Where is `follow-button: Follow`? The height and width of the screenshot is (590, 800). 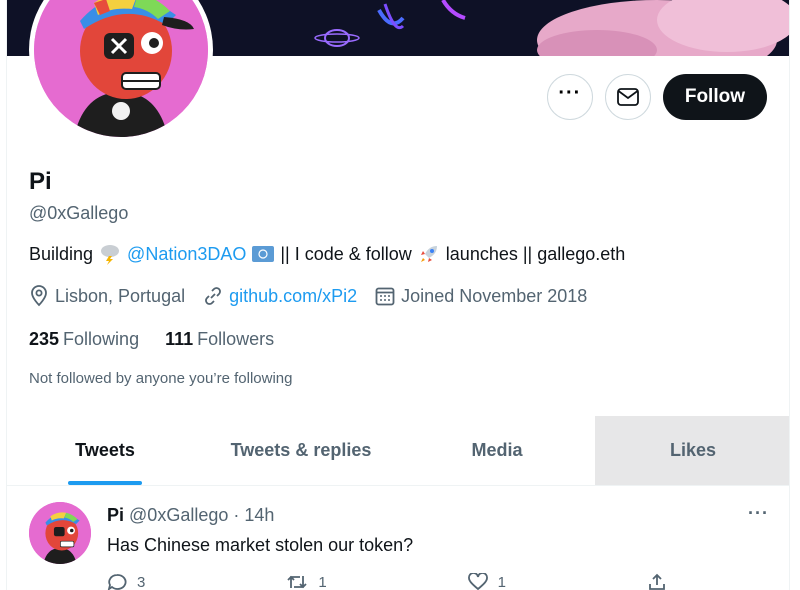
follow-button: Follow is located at coordinates (714, 97).